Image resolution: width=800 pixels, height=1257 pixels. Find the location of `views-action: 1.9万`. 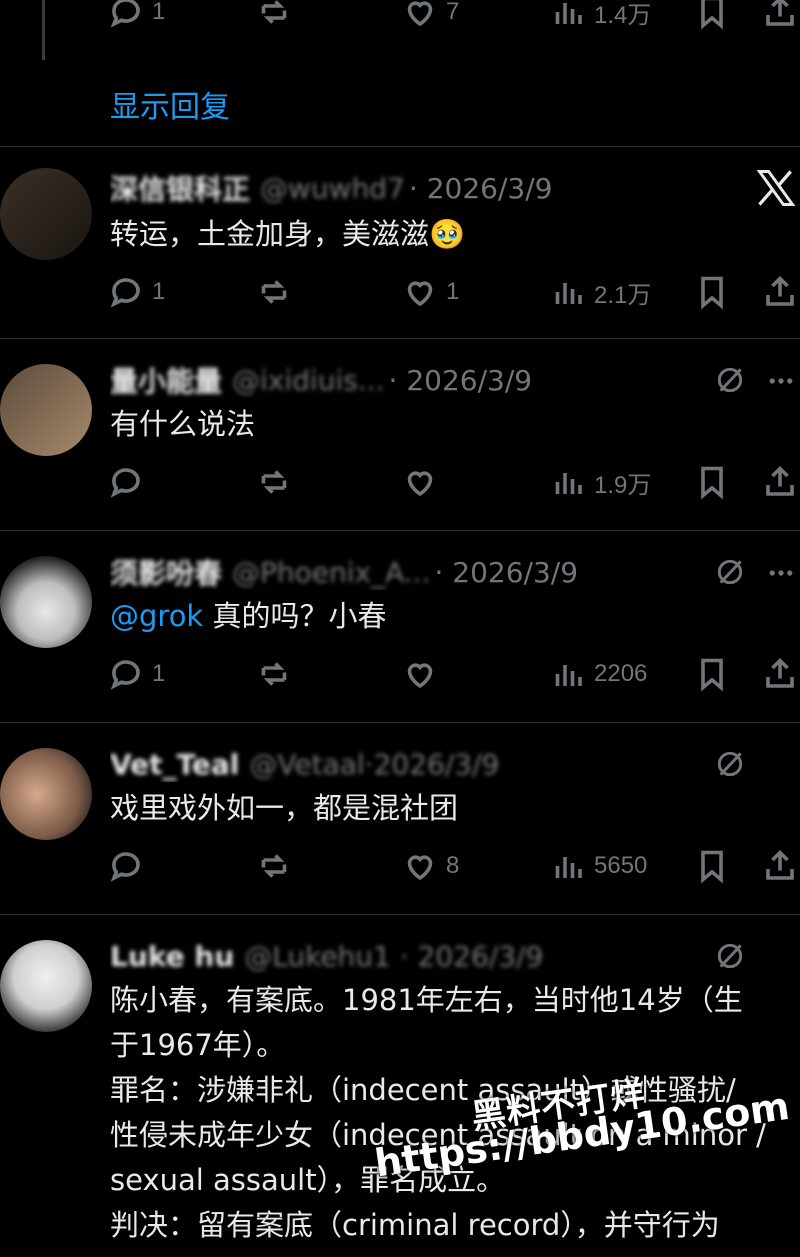

views-action: 1.9万 is located at coordinates (600, 482).